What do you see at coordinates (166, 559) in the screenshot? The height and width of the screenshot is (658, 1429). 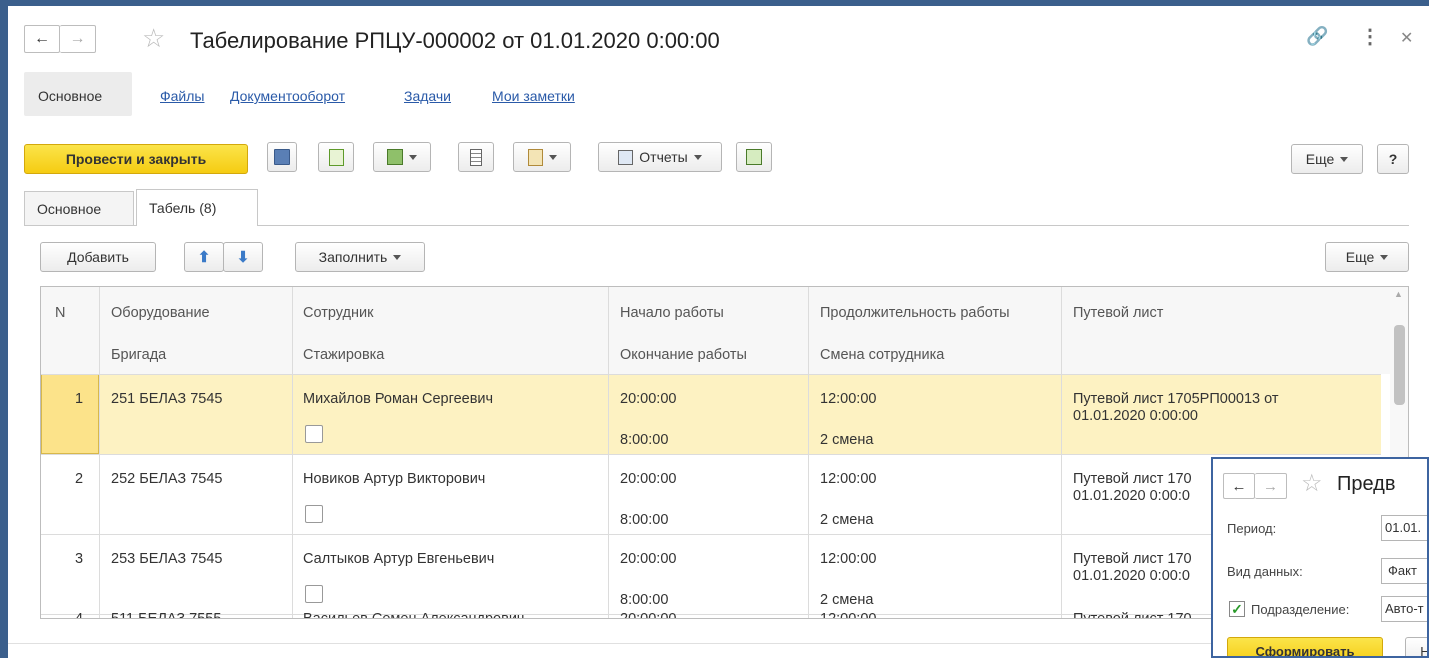 I see `cell-equipment: 253 БЕЛАЗ 7545` at bounding box center [166, 559].